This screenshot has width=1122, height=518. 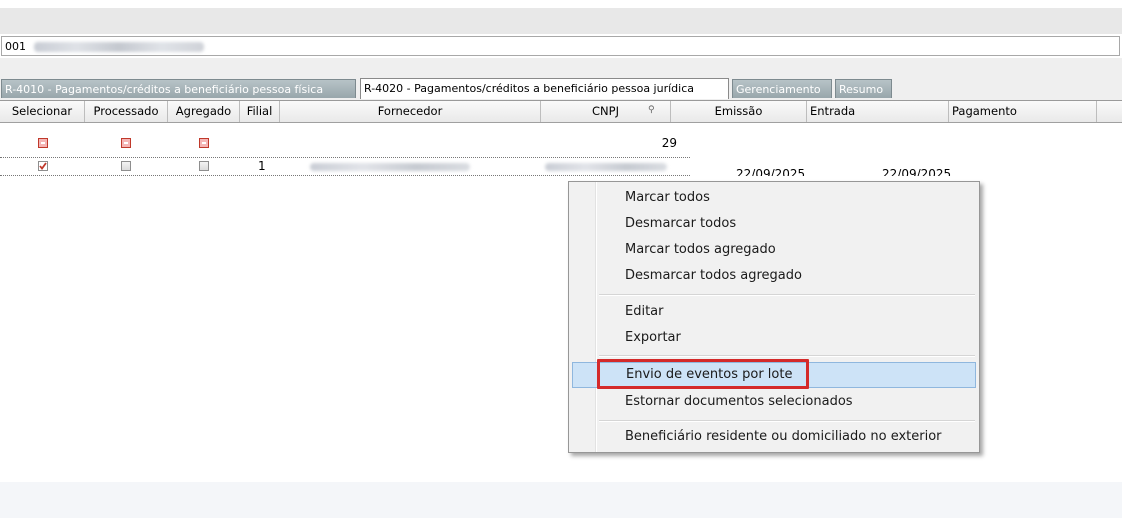 What do you see at coordinates (126, 111) in the screenshot?
I see `col-processado: Processado` at bounding box center [126, 111].